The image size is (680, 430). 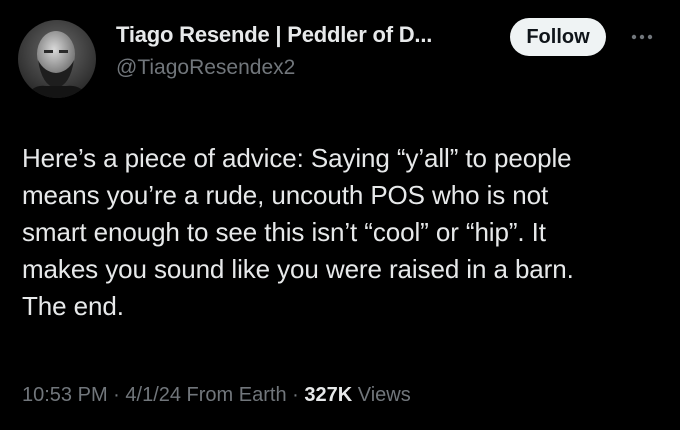 I want to click on views-label: Views, so click(x=381, y=395).